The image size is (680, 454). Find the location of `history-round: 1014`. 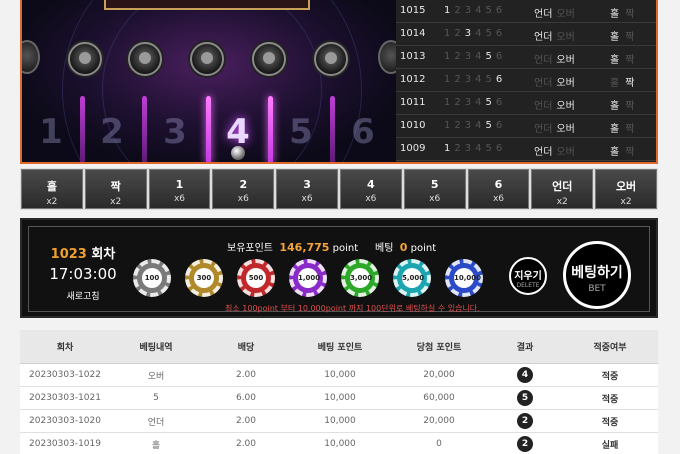

history-round: 1014 is located at coordinates (413, 33).